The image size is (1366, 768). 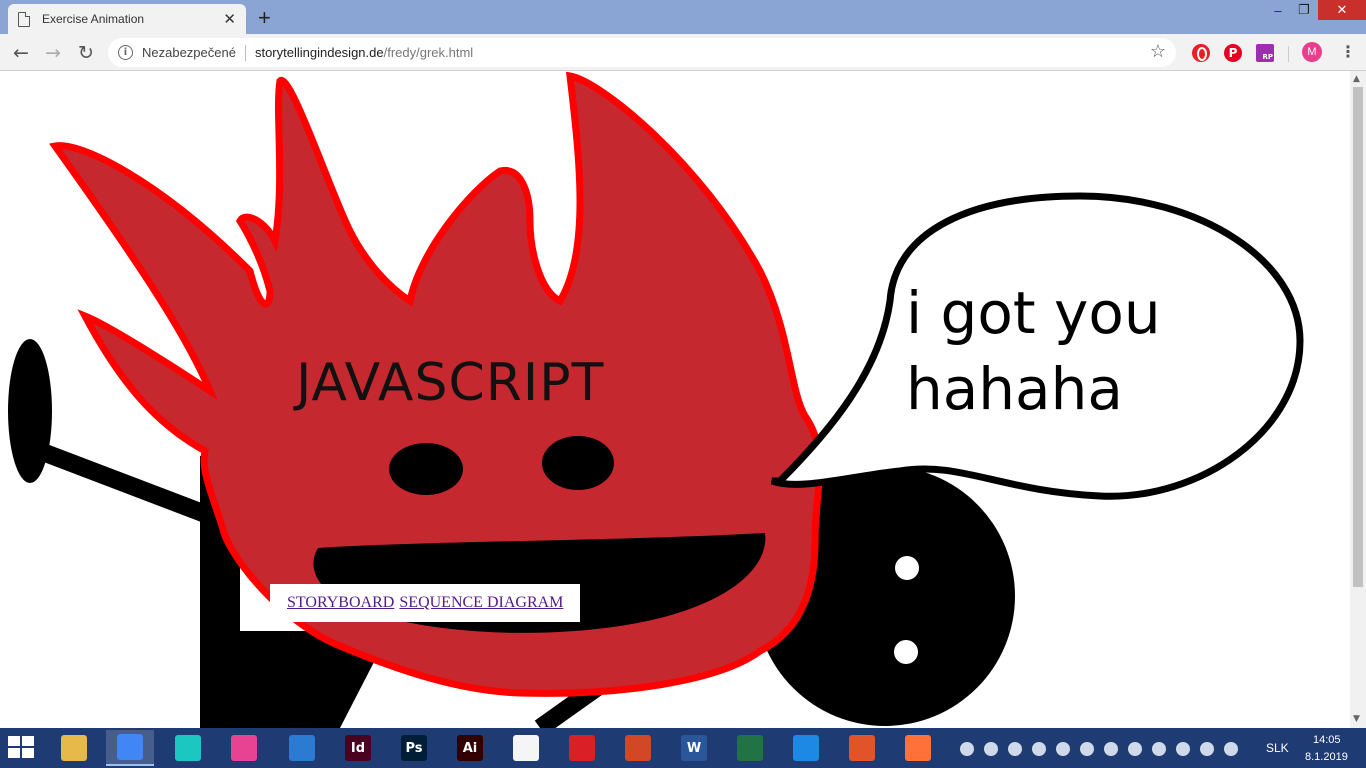 I want to click on file-explorer-icon, so click(x=74, y=748).